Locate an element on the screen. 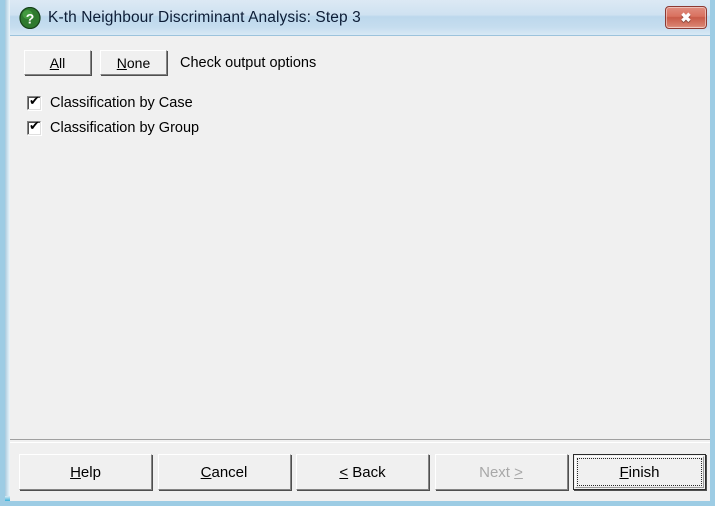 The height and width of the screenshot is (506, 715). cancel-label: ancel is located at coordinates (229, 472).